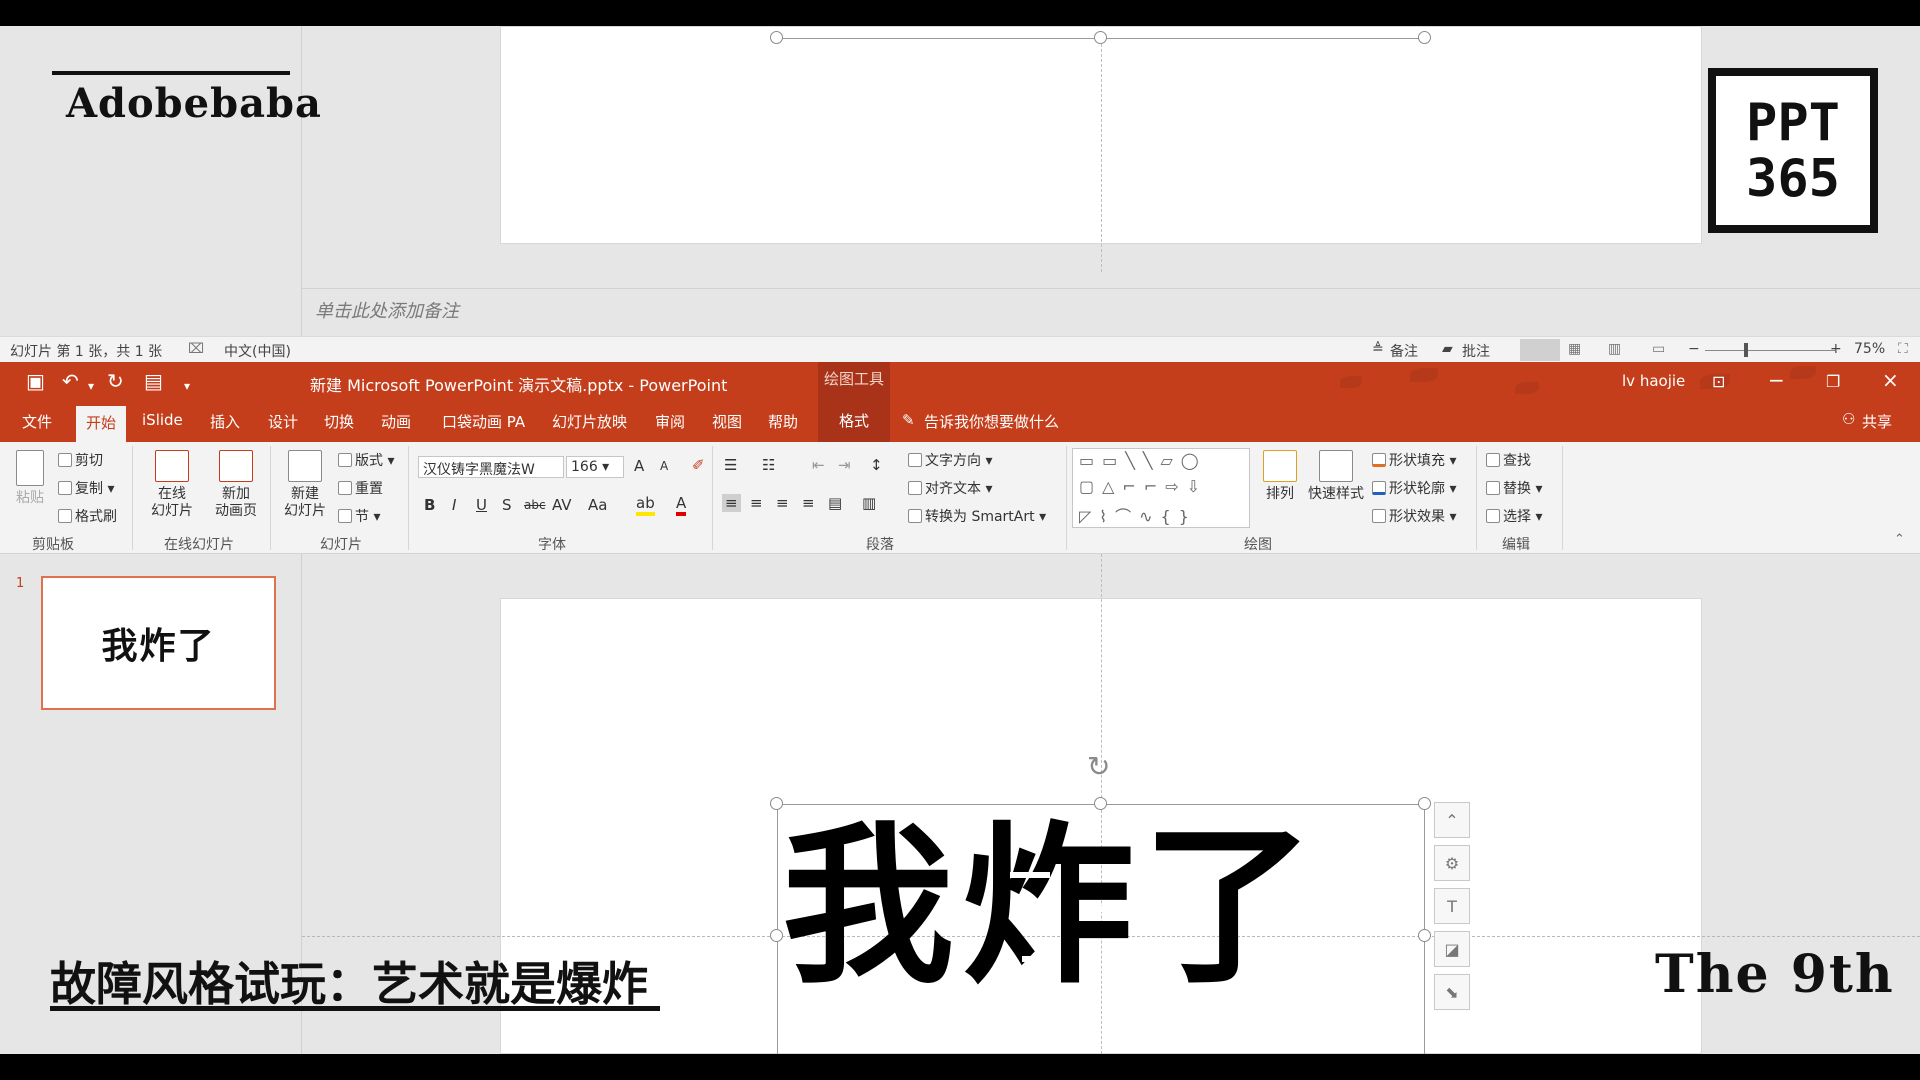  What do you see at coordinates (869, 503) in the screenshot?
I see `columns-icon: ▥` at bounding box center [869, 503].